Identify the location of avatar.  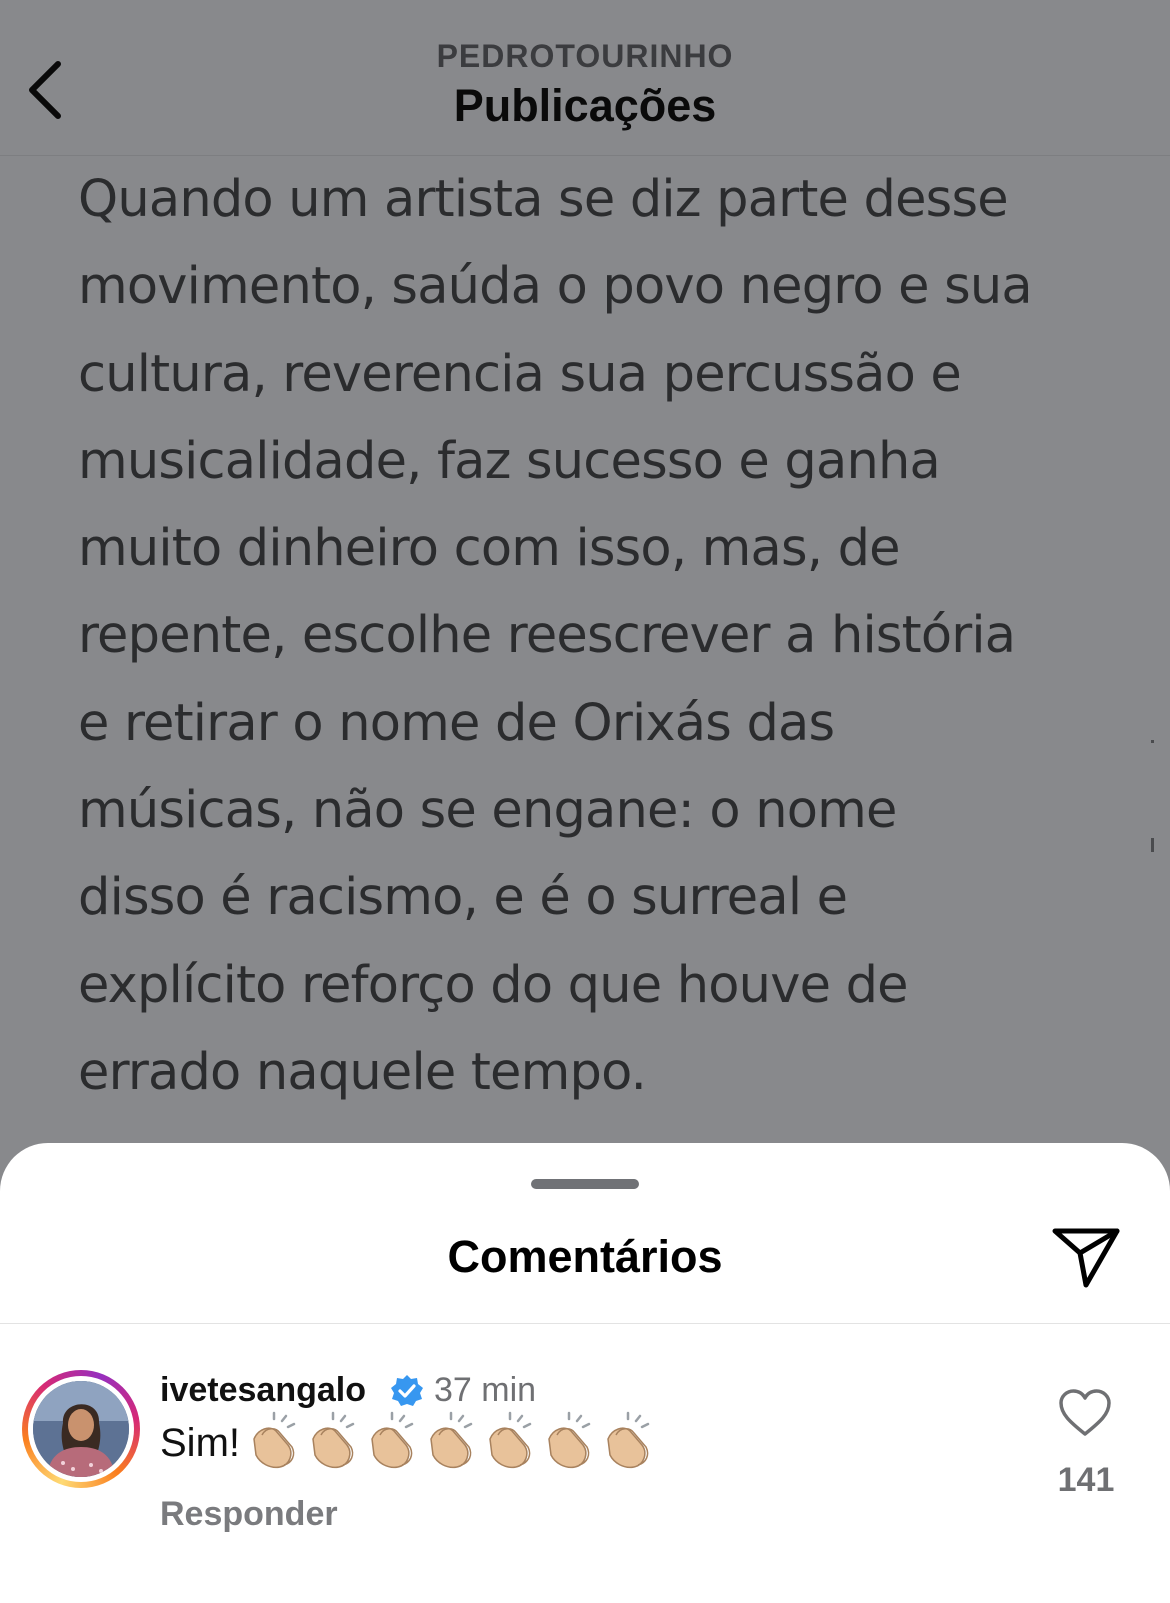
(81, 1429).